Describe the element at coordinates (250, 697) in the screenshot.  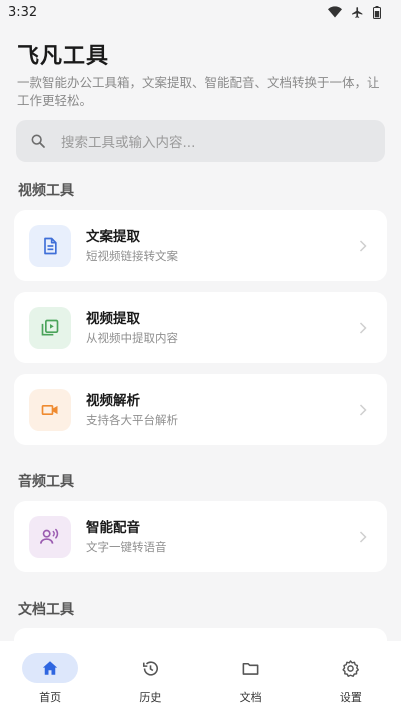
I see `nav-label: 文档` at that location.